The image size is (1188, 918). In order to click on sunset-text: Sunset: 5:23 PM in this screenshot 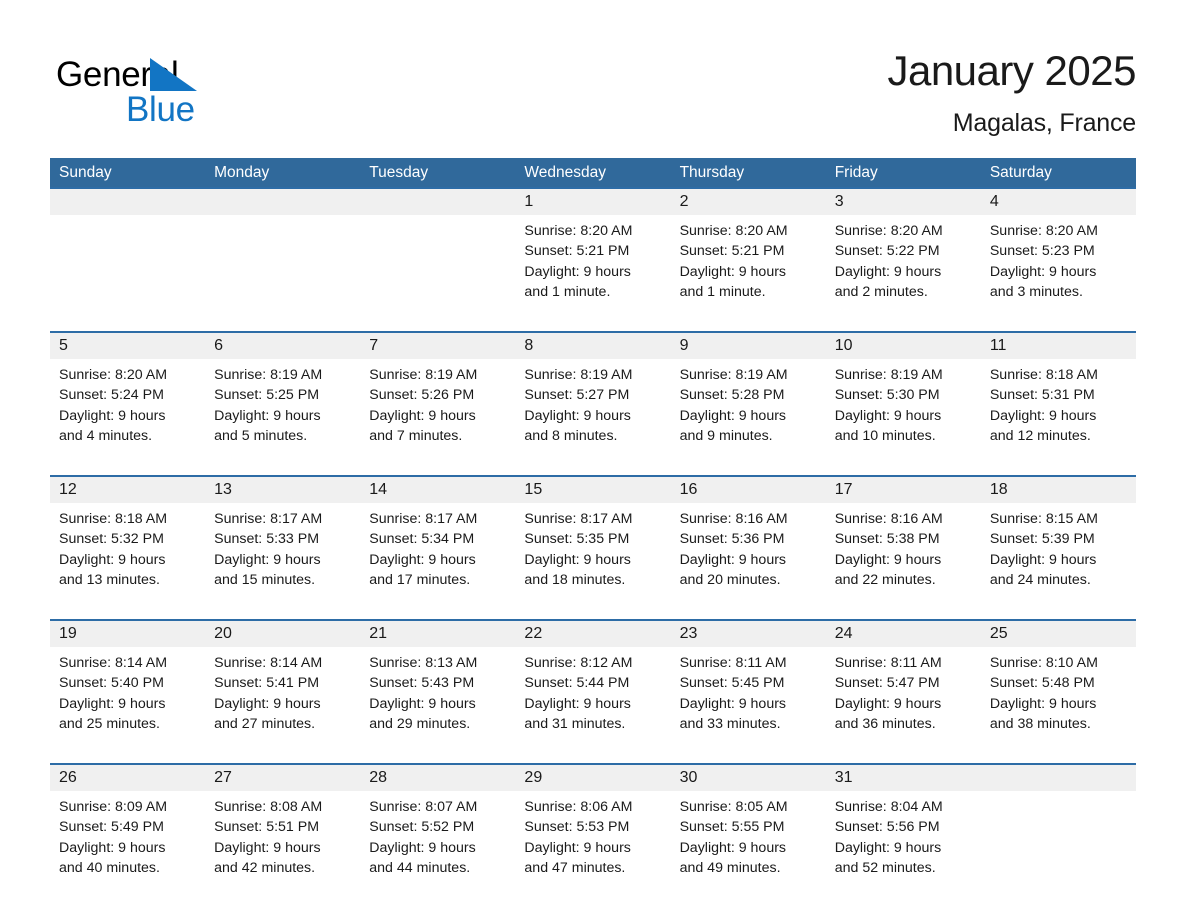, I will do `click(1042, 251)`.